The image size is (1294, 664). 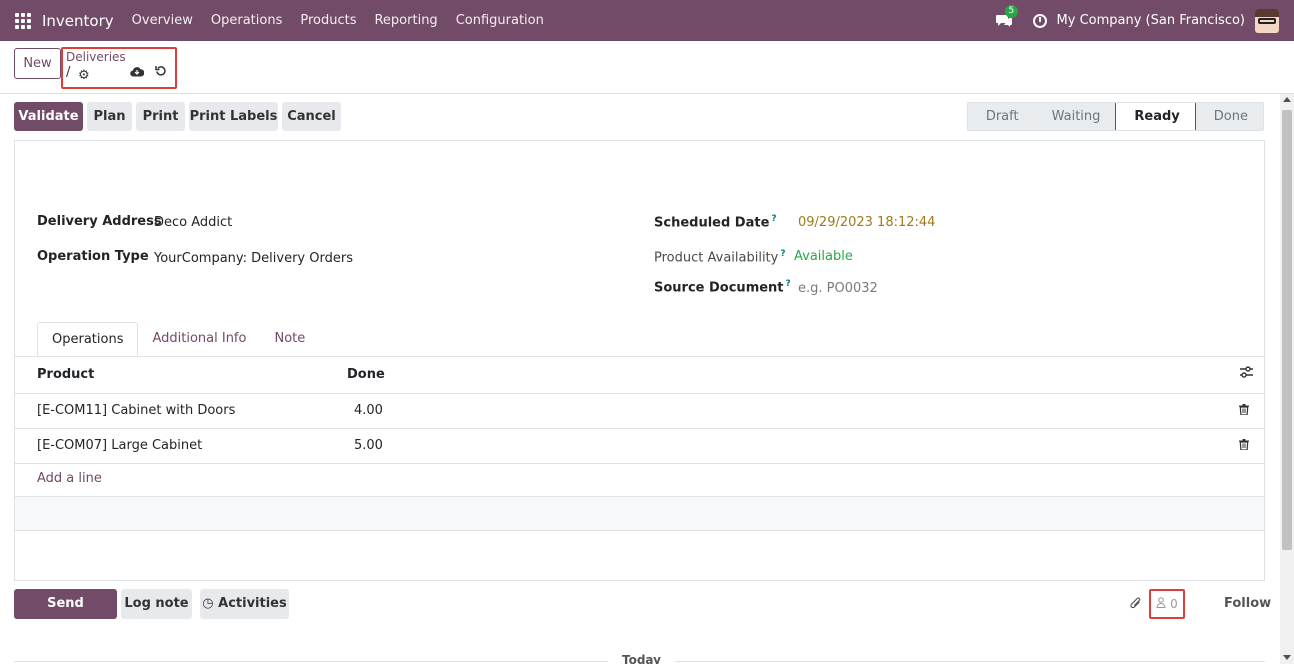 What do you see at coordinates (109, 116) in the screenshot?
I see `plan-button: Plan` at bounding box center [109, 116].